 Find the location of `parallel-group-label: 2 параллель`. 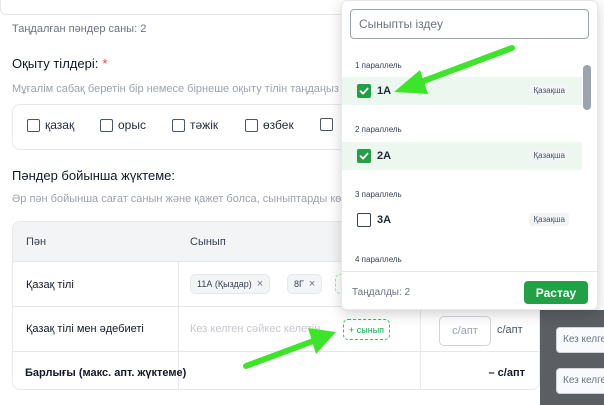

parallel-group-label: 2 параллель is located at coordinates (378, 129).